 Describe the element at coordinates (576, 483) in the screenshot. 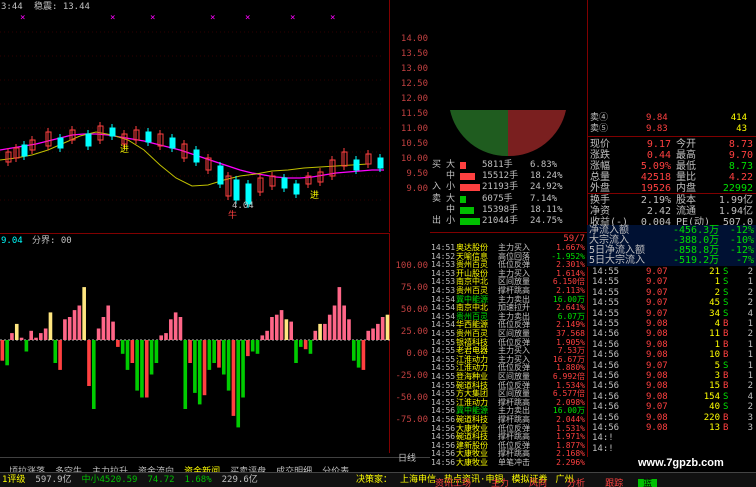

I see `right-tab: 分析` at that location.